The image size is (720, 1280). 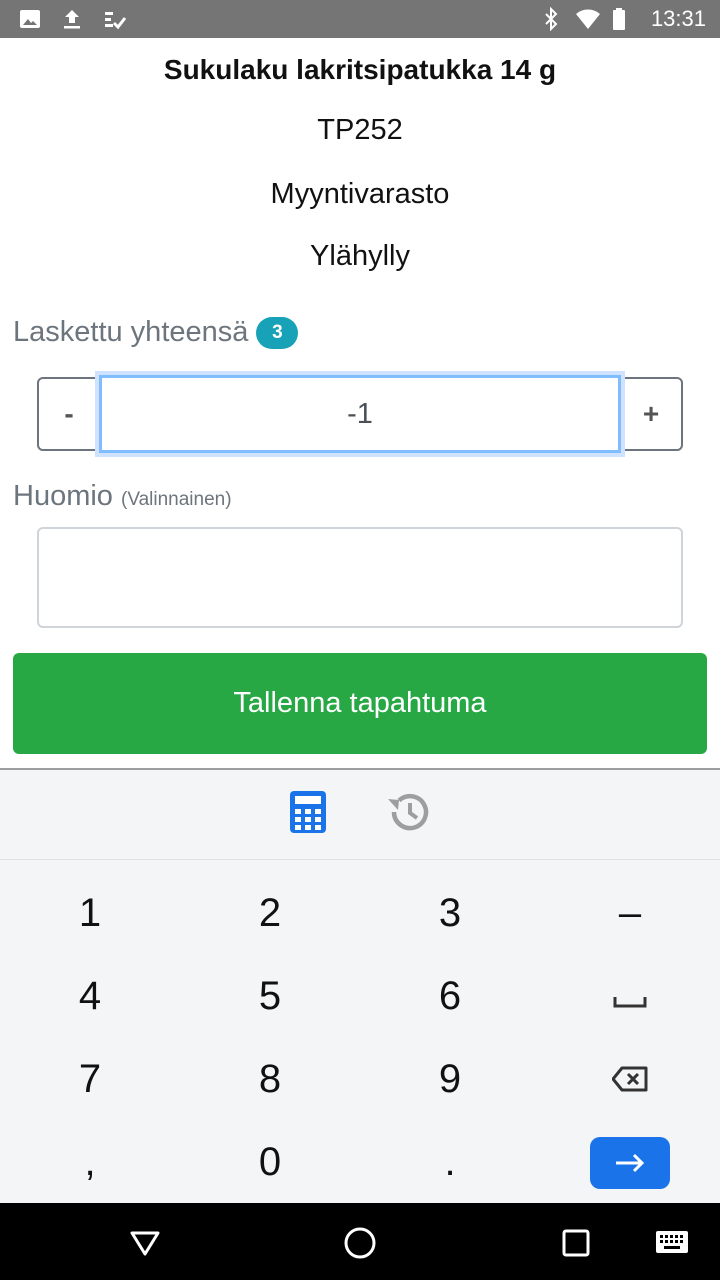 What do you see at coordinates (678, 18) in the screenshot?
I see `status-time: 13:31` at bounding box center [678, 18].